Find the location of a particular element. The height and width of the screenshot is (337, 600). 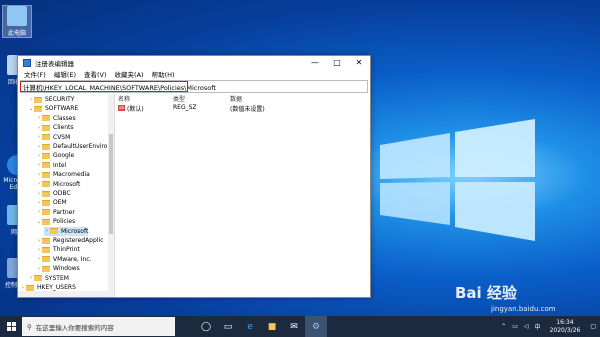

tree-item-label: HKEY_USERS is located at coordinates (56, 287).